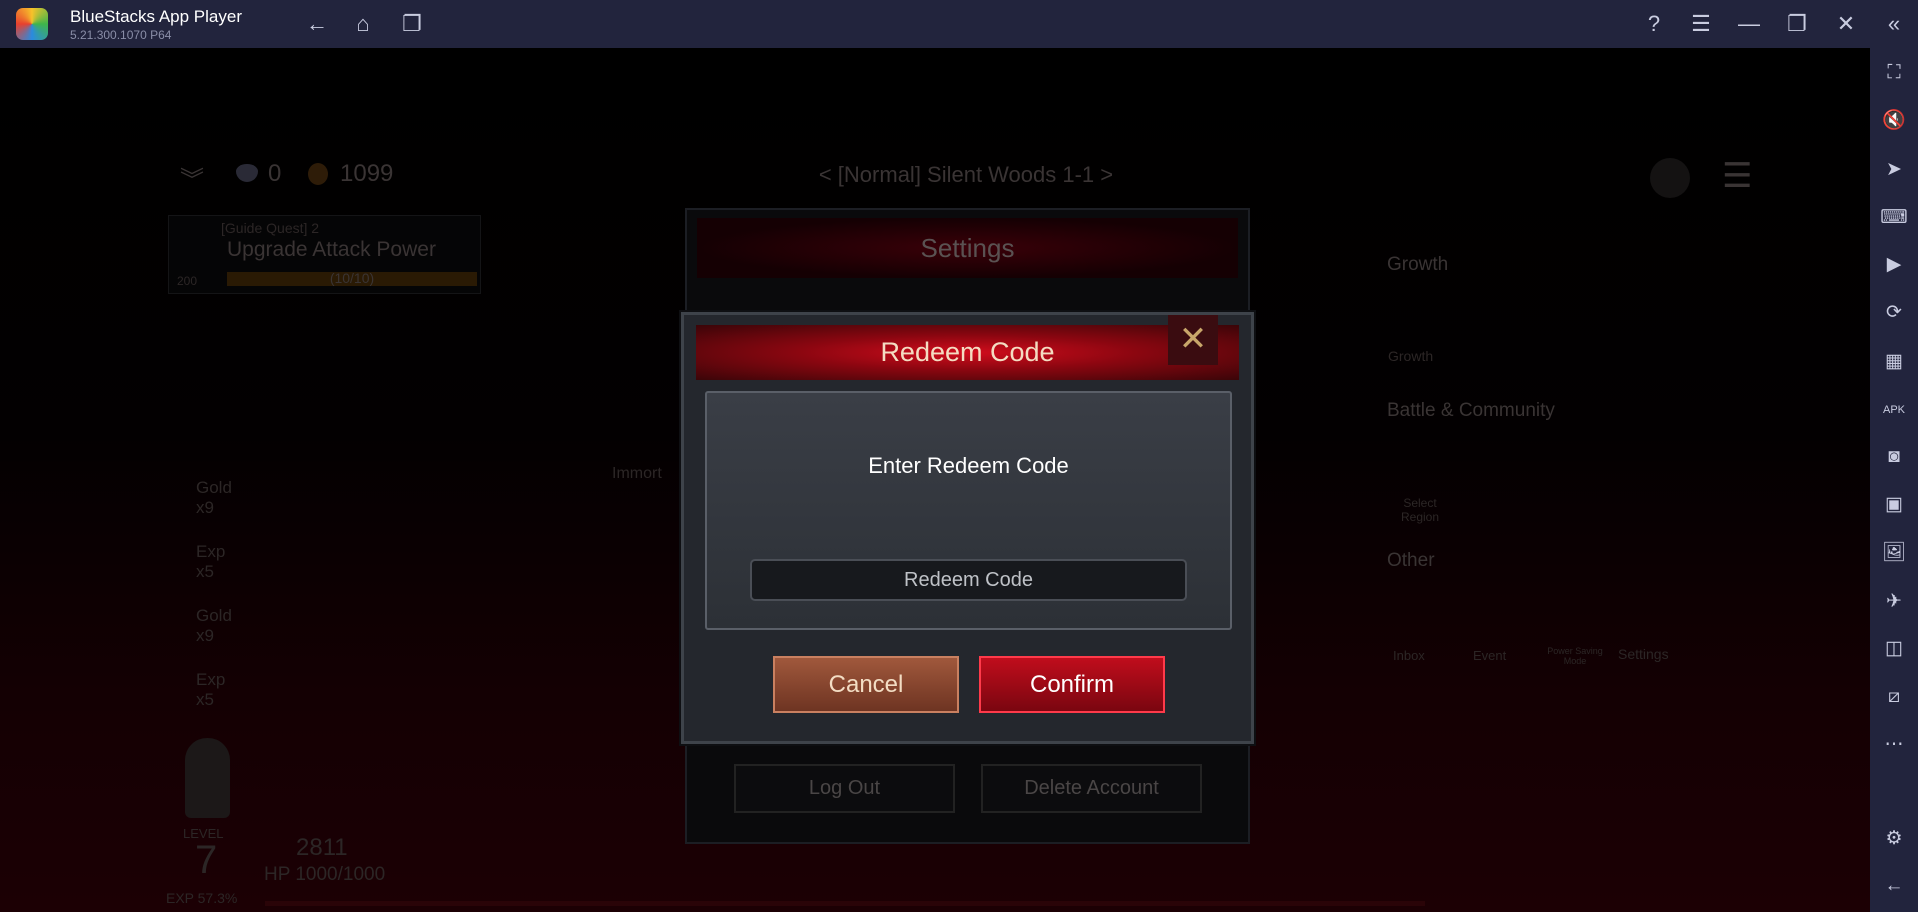 This screenshot has height=912, width=1918. What do you see at coordinates (1701, 24) in the screenshot?
I see `menu-icon: ☰` at bounding box center [1701, 24].